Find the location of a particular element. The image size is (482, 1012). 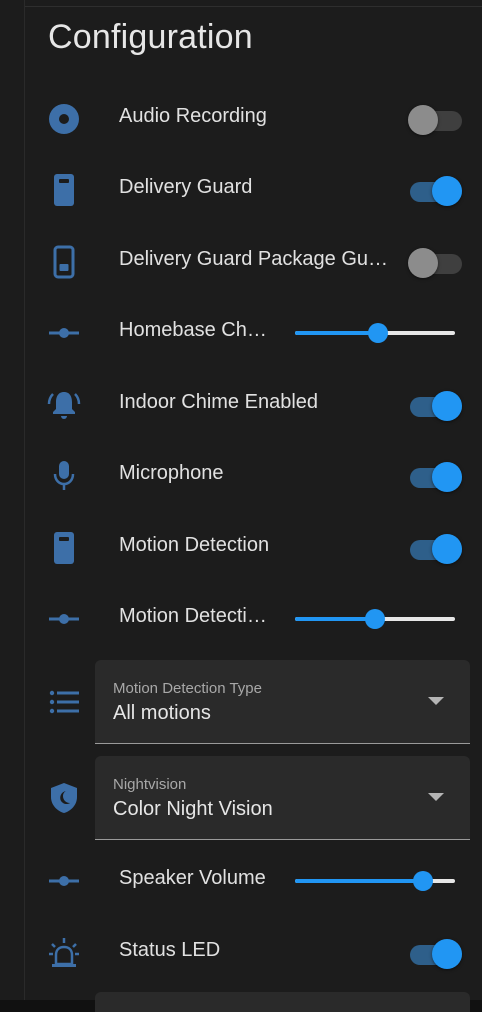

delivery-guard-label: Delivery Guard is located at coordinates (186, 187).